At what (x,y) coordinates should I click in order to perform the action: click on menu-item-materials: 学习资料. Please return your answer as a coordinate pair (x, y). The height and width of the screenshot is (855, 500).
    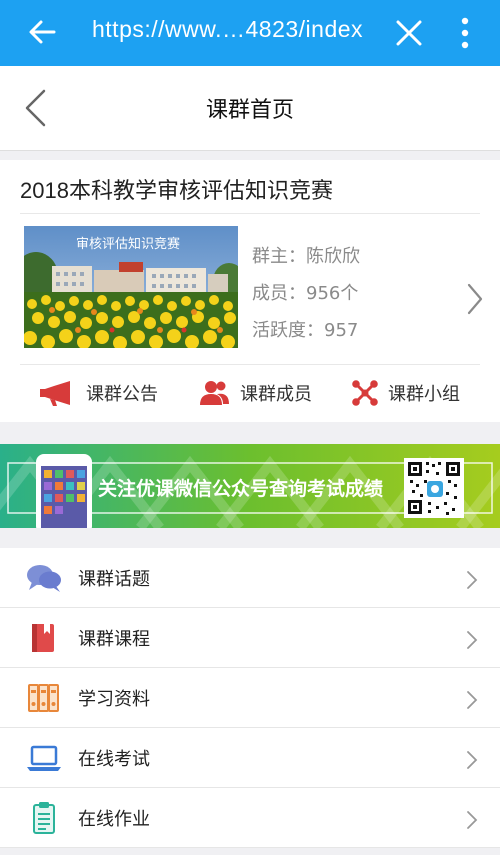
    Looking at the image, I should click on (250, 698).